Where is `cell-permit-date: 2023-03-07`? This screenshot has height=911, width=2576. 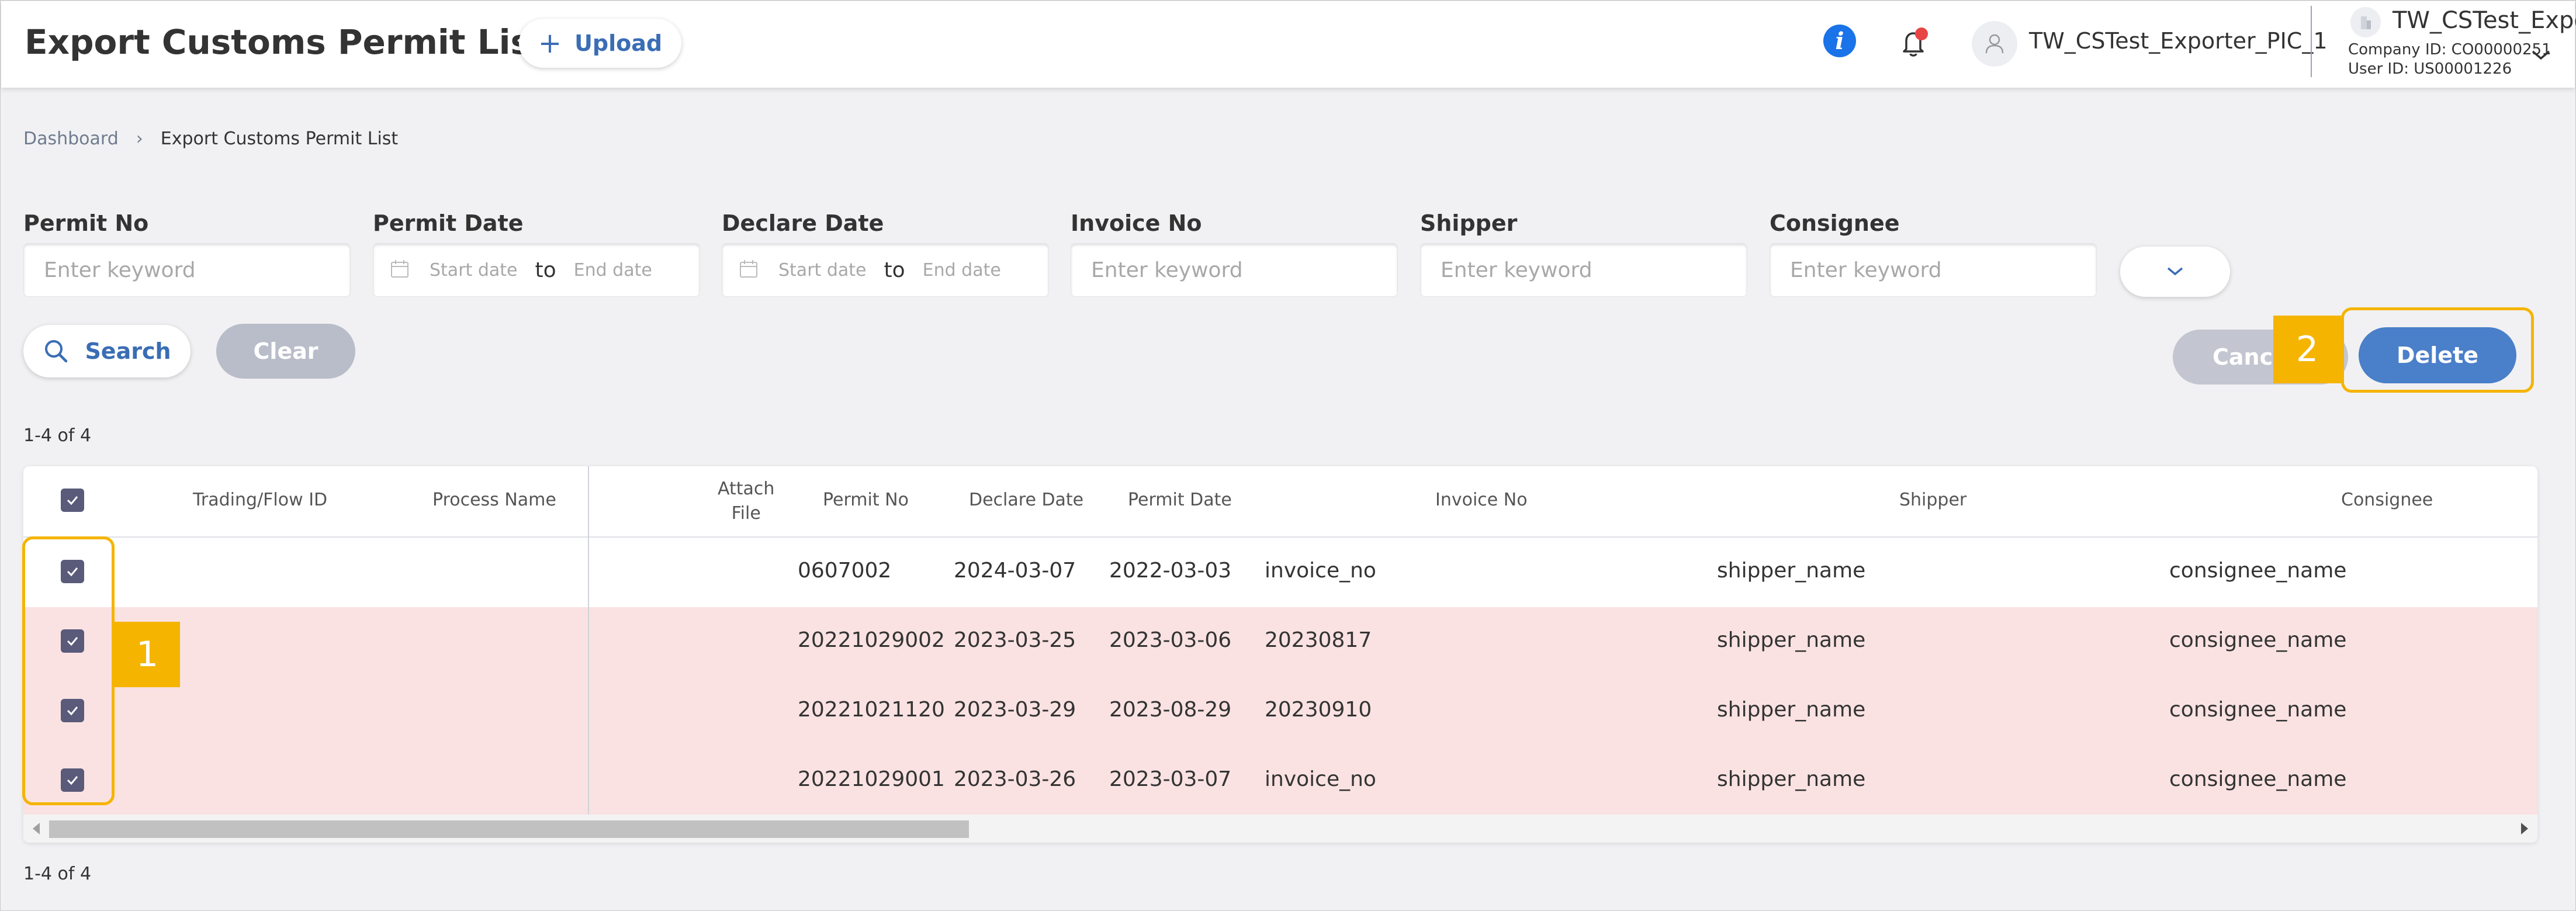
cell-permit-date: 2023-03-07 is located at coordinates (1170, 779).